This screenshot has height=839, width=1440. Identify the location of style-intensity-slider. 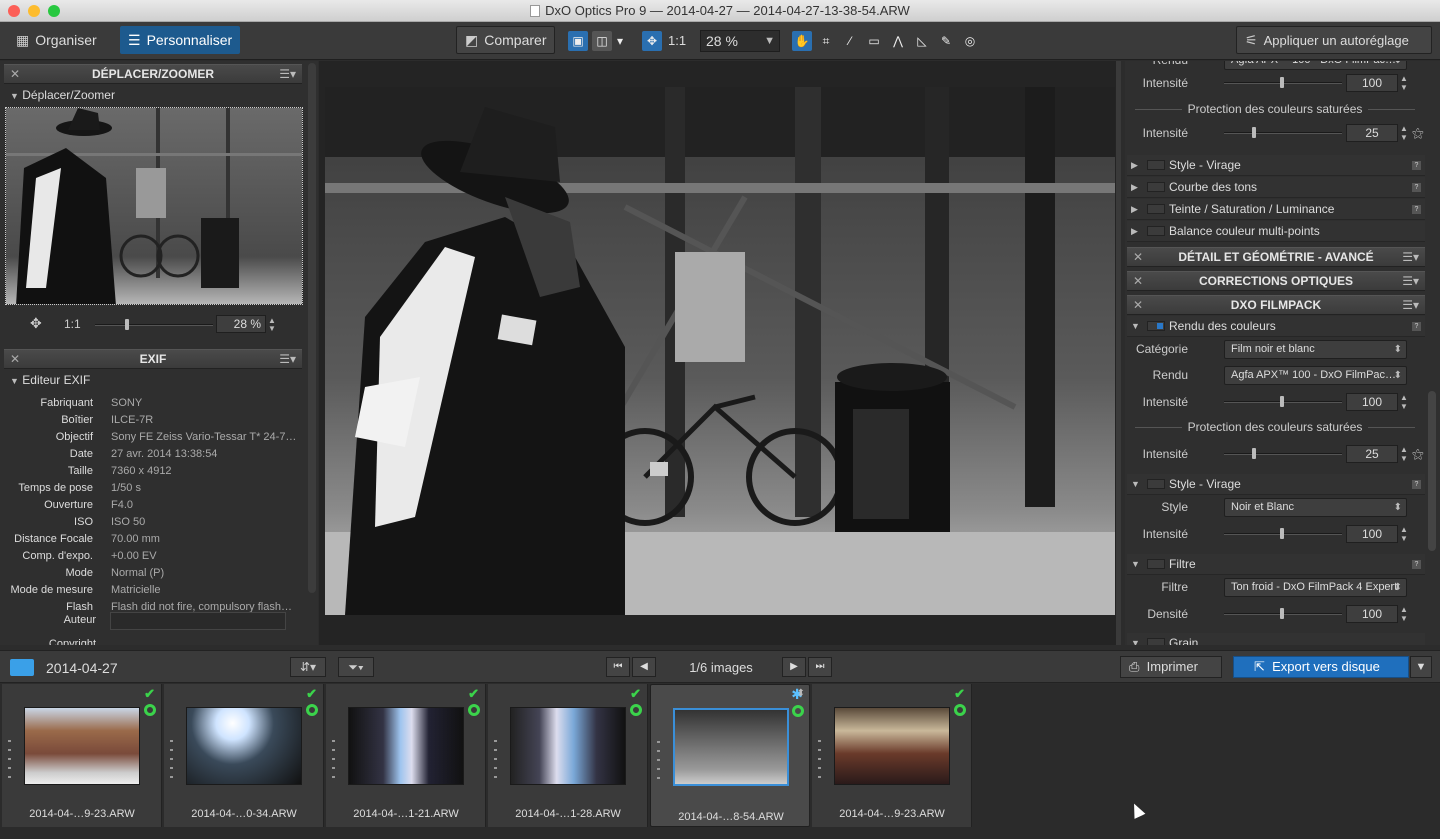
(1283, 533).